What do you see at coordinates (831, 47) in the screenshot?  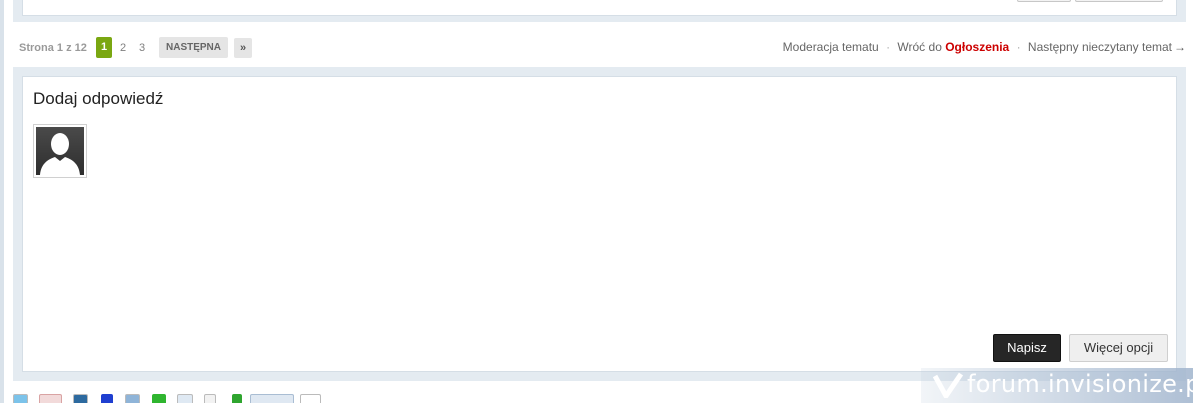 I see `moderation-link: Moderacja tematu` at bounding box center [831, 47].